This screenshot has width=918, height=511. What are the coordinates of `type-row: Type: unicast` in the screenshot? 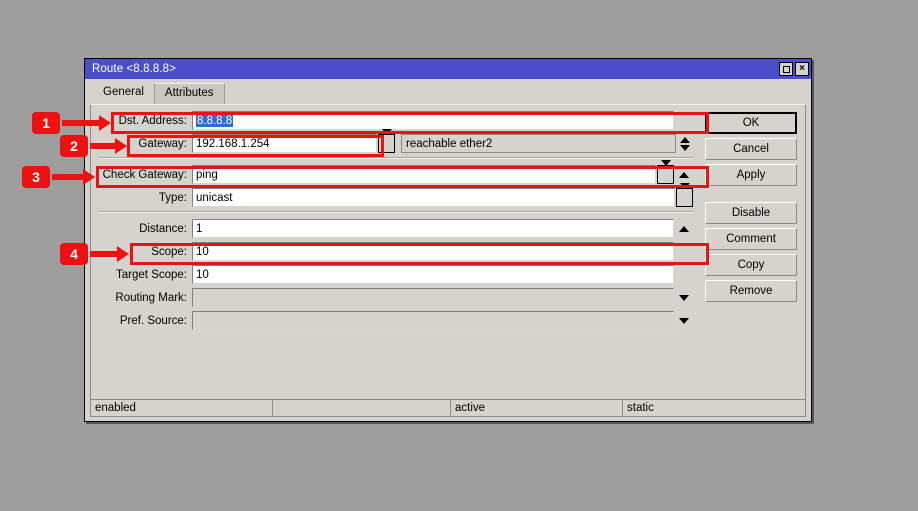 It's located at (396, 194).